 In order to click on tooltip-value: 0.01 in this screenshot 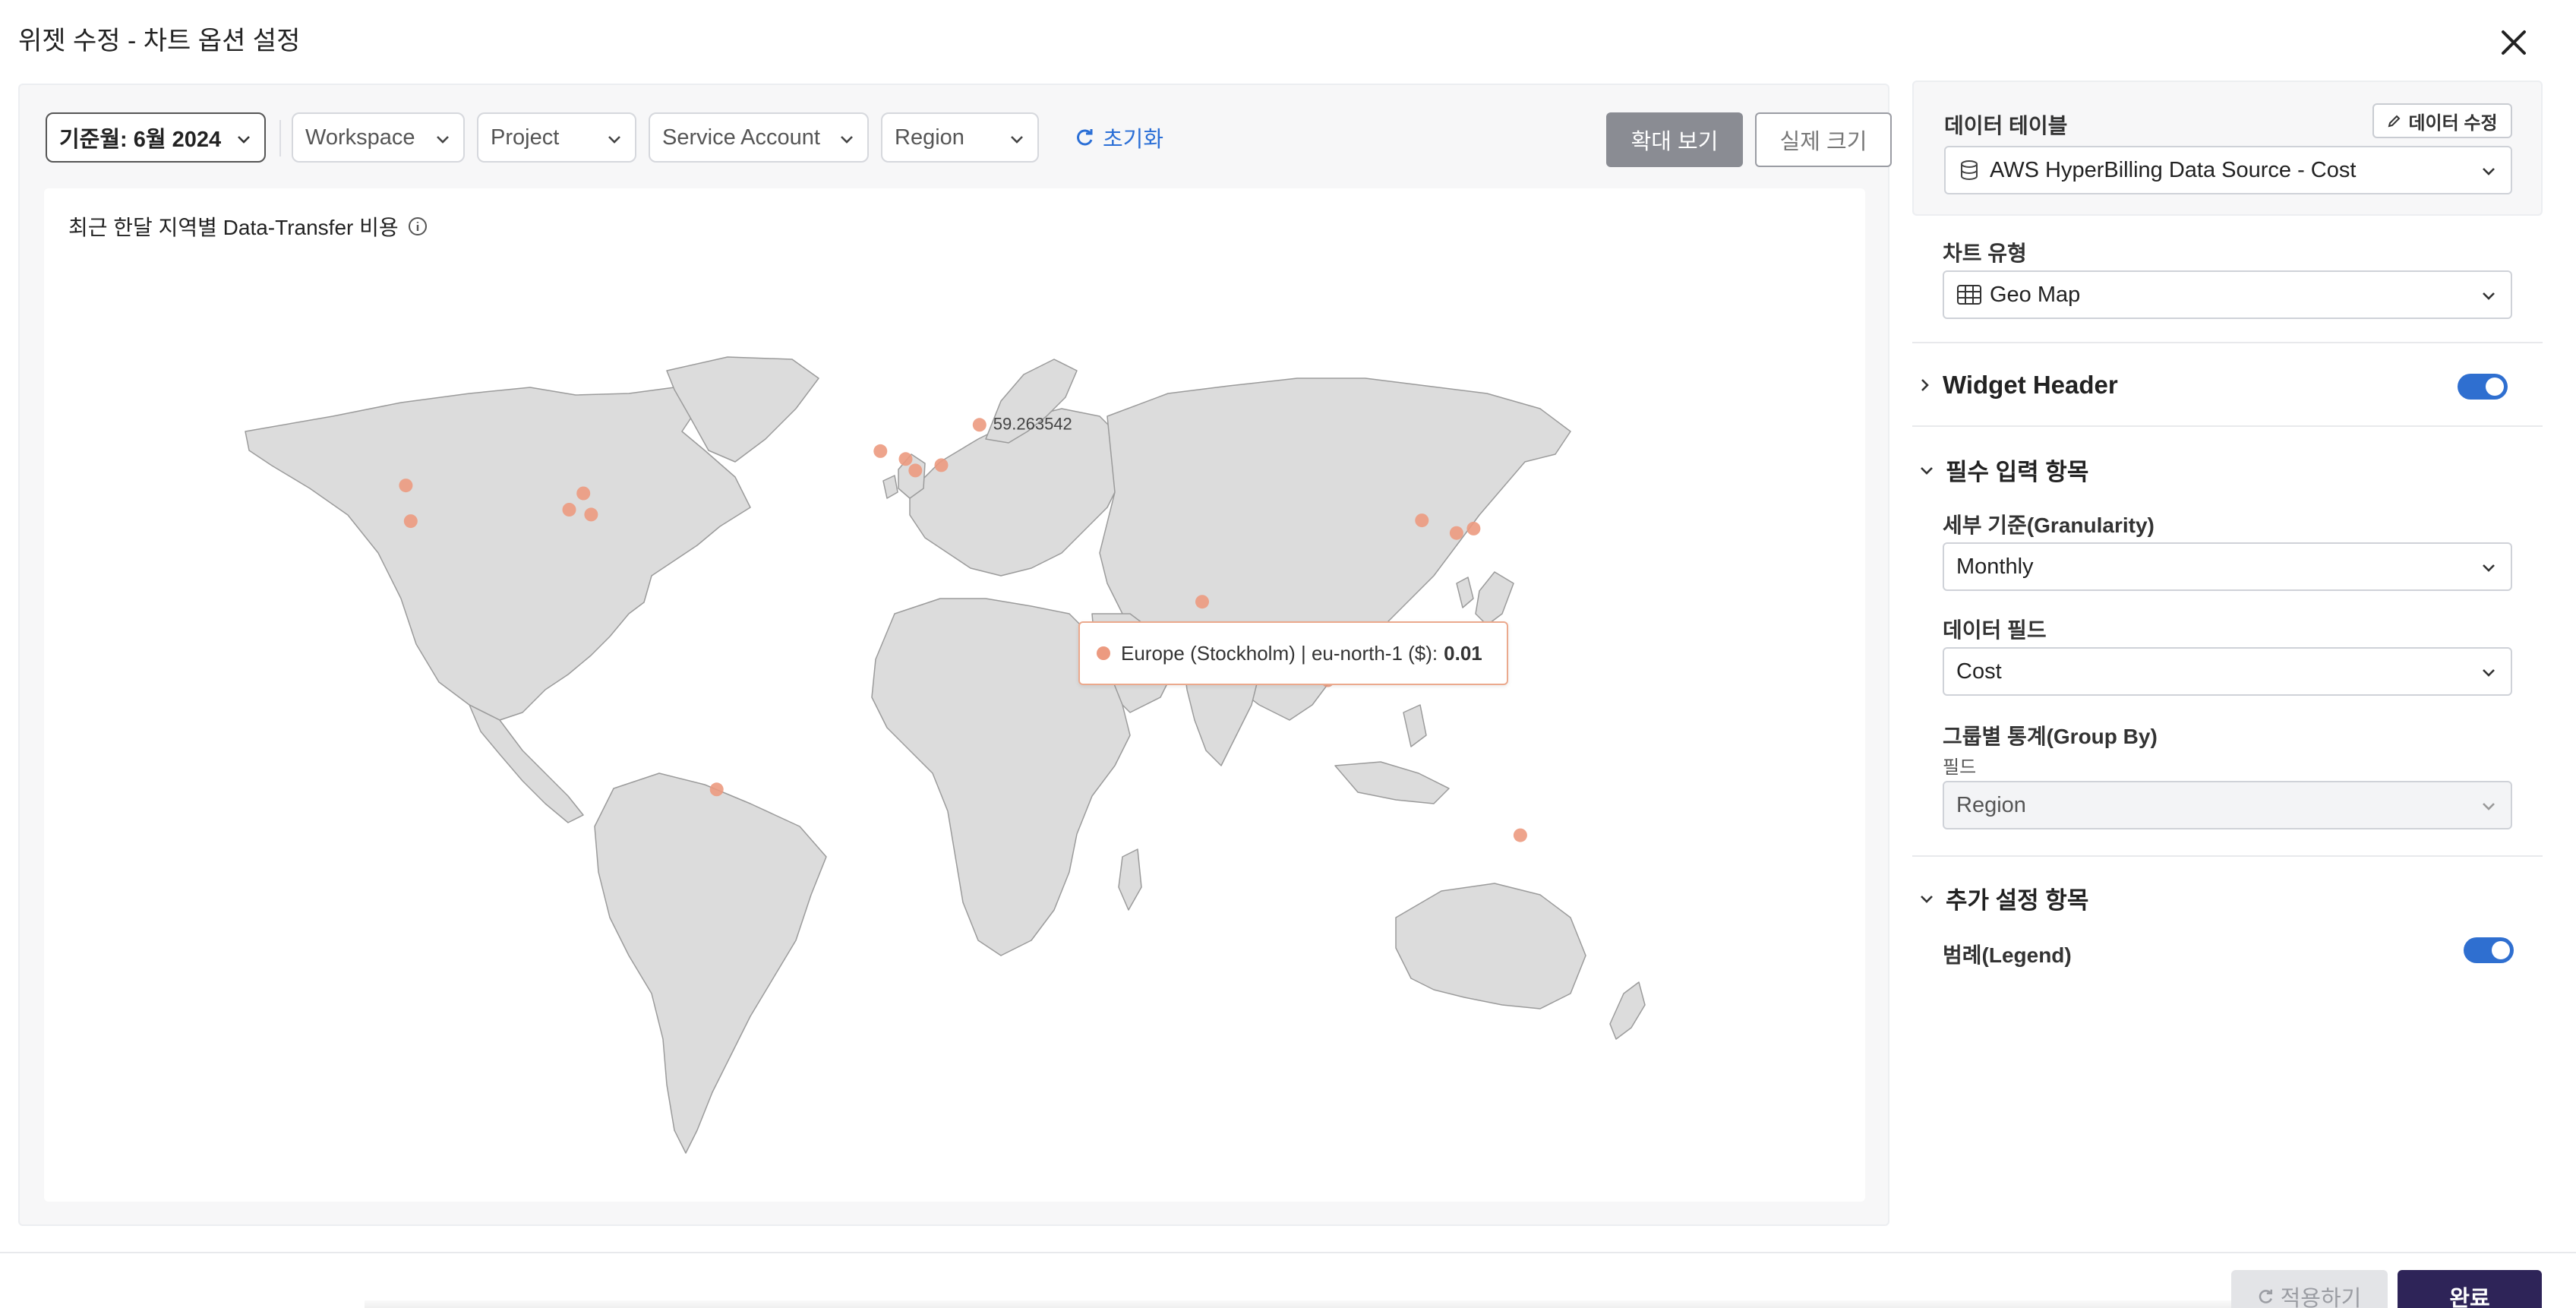, I will do `click(1463, 653)`.